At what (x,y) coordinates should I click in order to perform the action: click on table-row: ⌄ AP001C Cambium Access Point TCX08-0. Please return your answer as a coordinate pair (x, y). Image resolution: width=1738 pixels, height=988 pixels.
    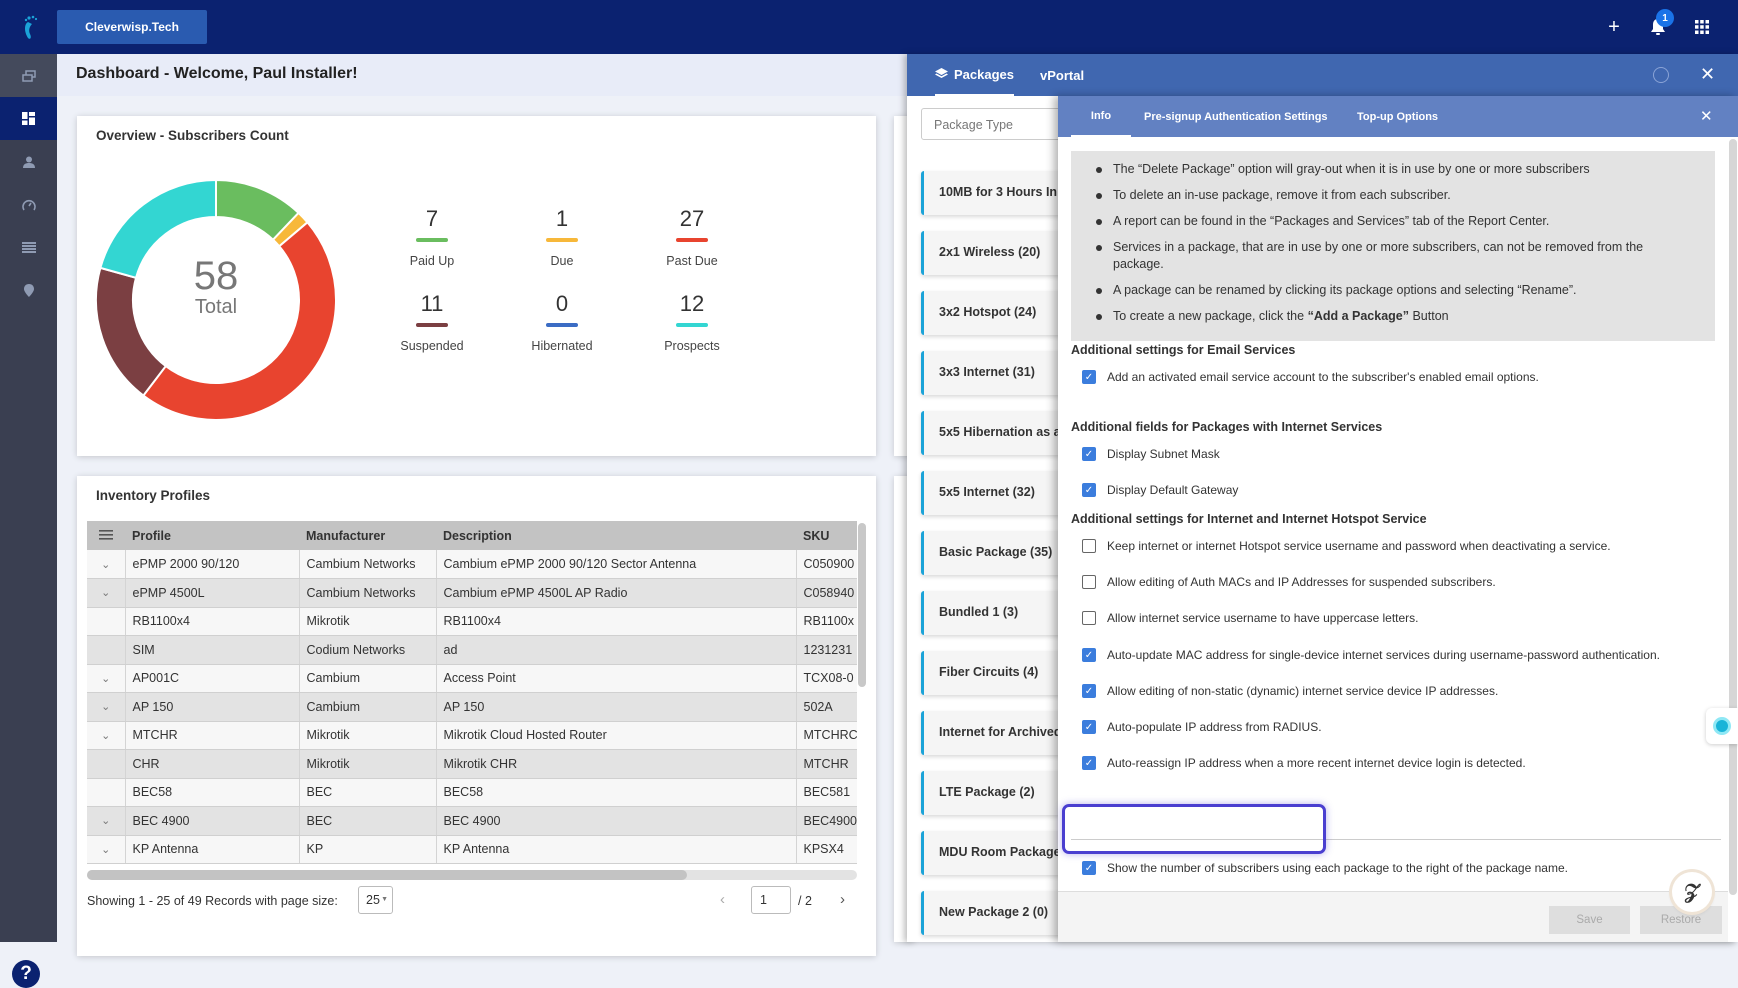
    Looking at the image, I should click on (472, 678).